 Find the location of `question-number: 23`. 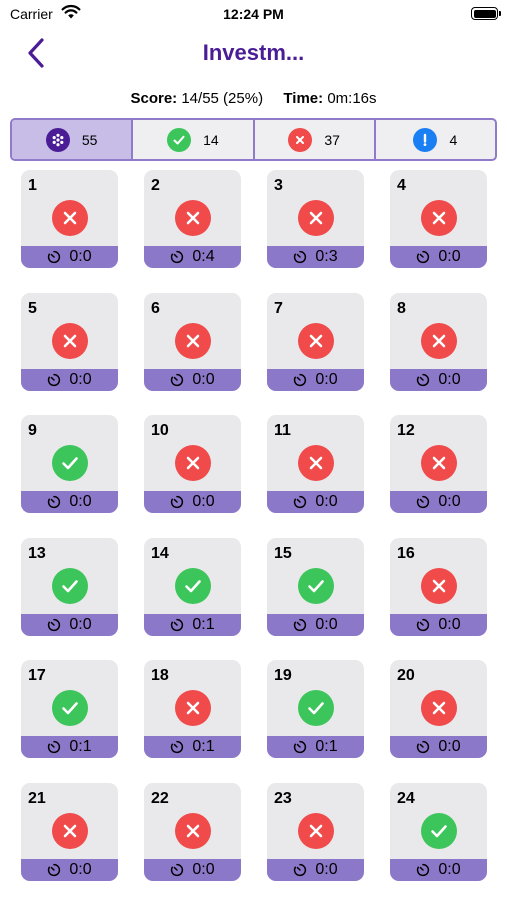

question-number: 23 is located at coordinates (283, 798).